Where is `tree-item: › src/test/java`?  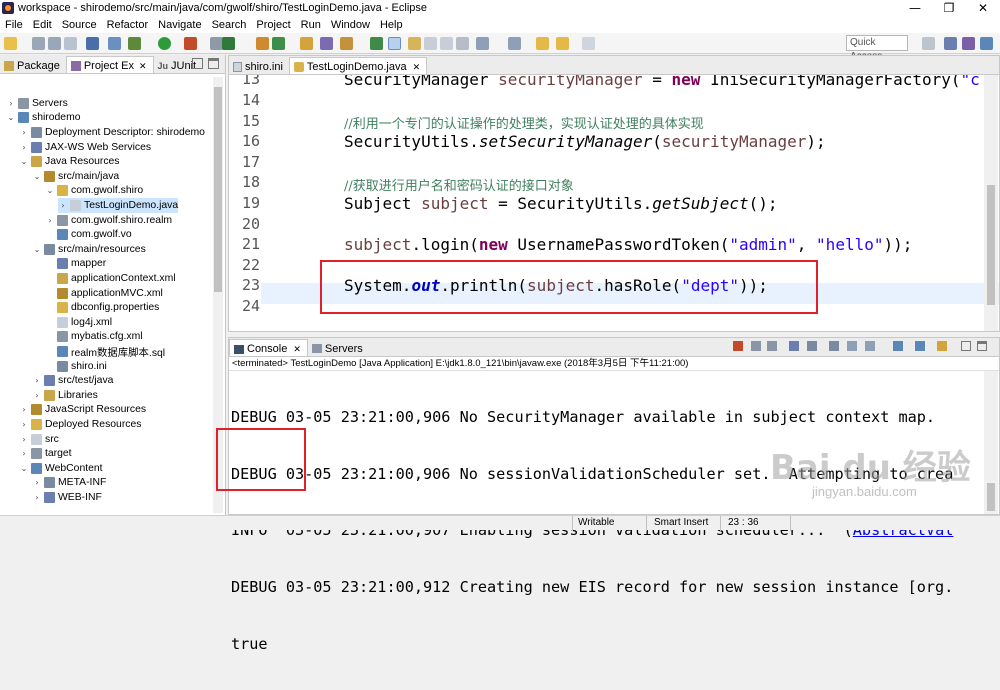 tree-item: › src/test/java is located at coordinates (72, 380).